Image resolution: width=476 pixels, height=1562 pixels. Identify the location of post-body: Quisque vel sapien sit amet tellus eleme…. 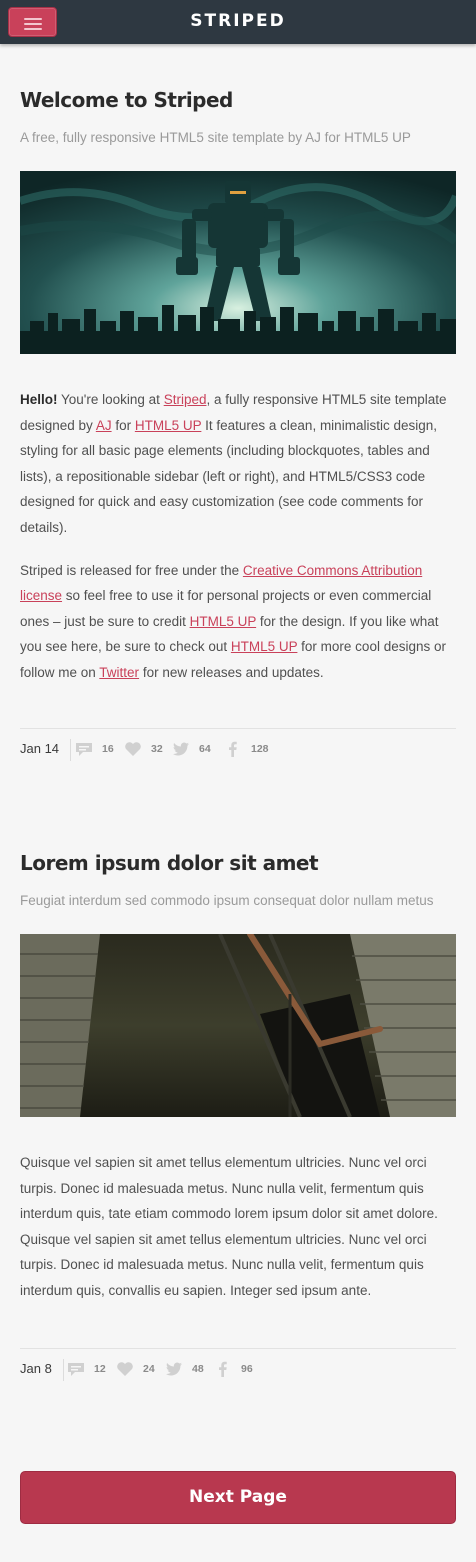
(238, 1227).